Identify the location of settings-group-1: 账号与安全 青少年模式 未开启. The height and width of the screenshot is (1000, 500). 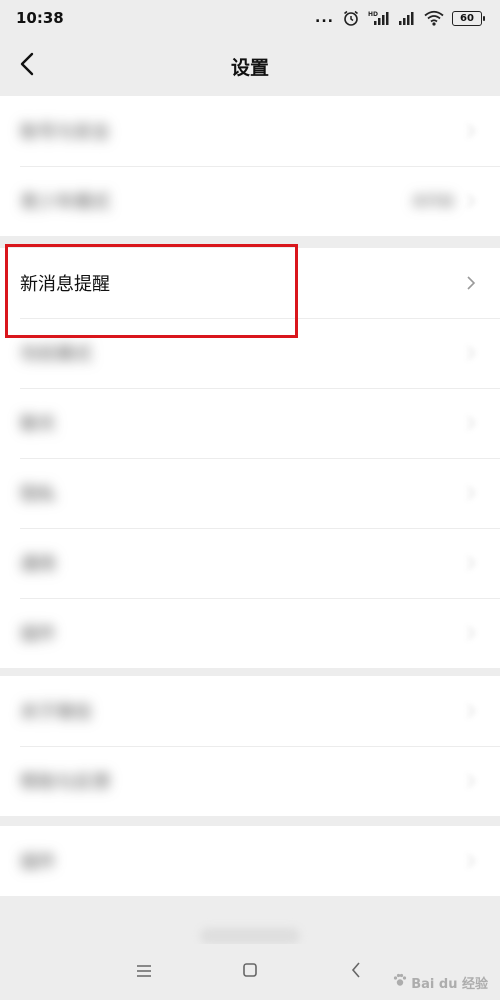
(250, 166).